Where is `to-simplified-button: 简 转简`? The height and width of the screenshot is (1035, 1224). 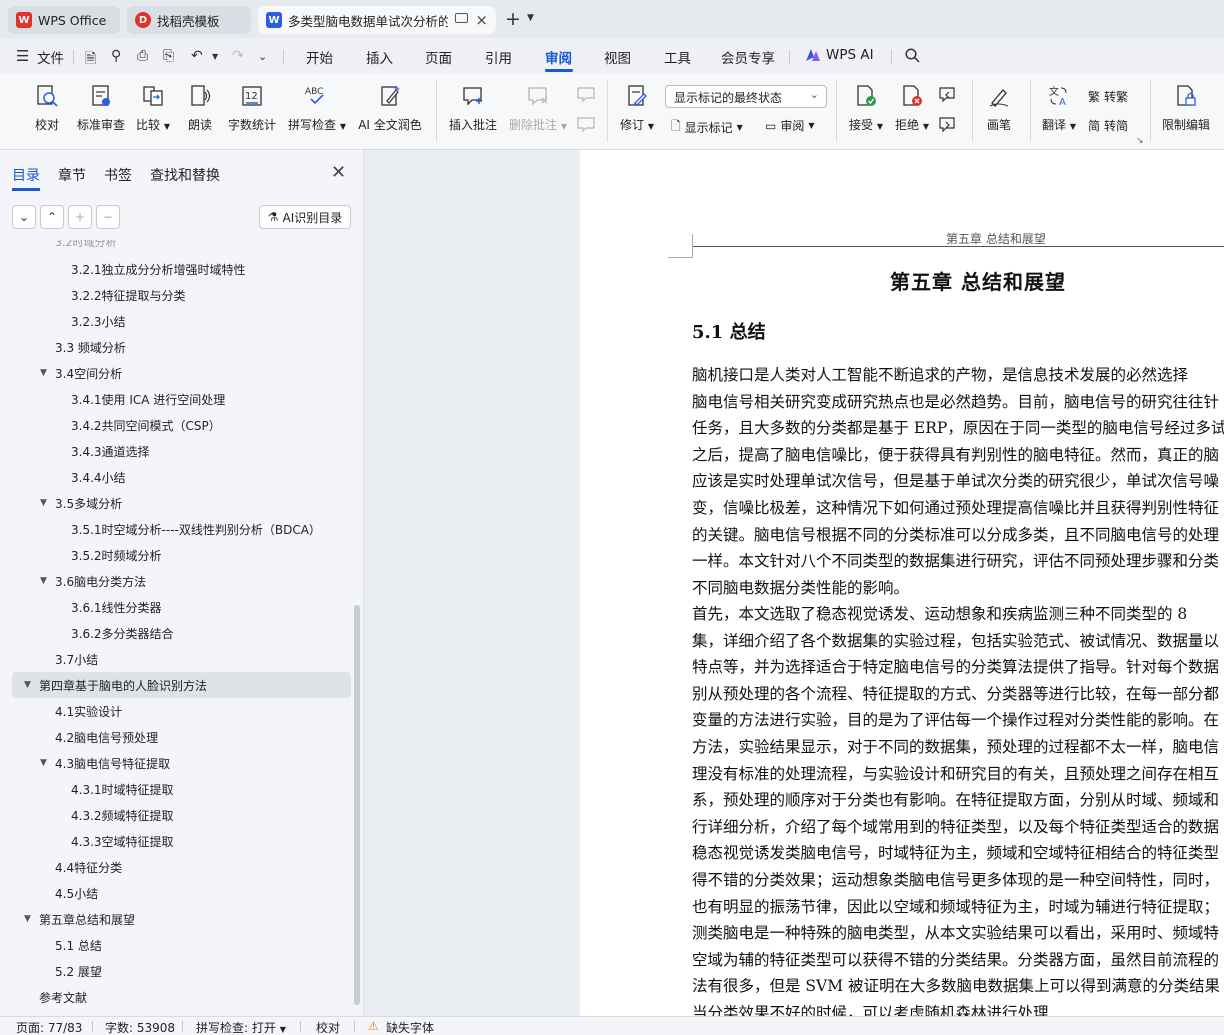
to-simplified-button: 简 转简 is located at coordinates (1108, 125).